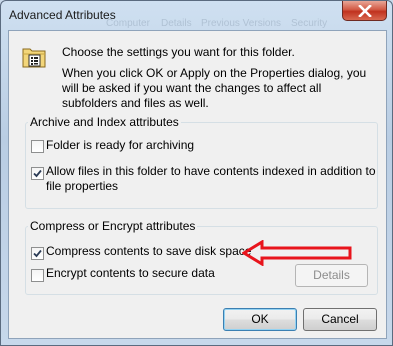  What do you see at coordinates (37, 275) in the screenshot?
I see `encrypt-checkbox` at bounding box center [37, 275].